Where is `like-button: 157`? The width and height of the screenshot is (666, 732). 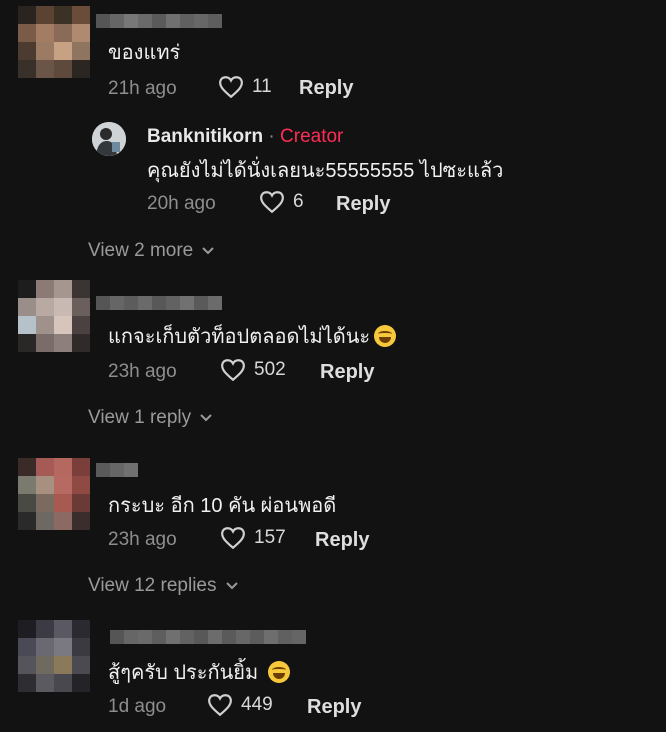
like-button: 157 is located at coordinates (253, 538).